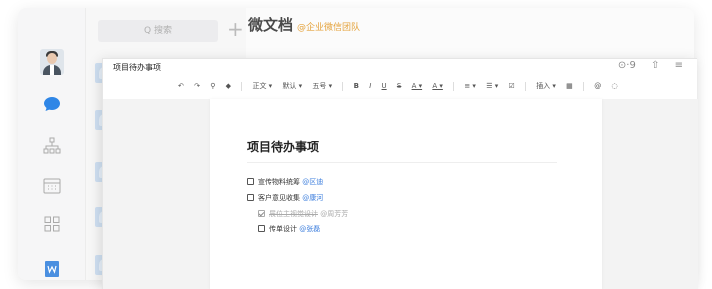 This screenshot has width=712, height=289. What do you see at coordinates (279, 182) in the screenshot?
I see `todo-text: 宣传物料统筹` at bounding box center [279, 182].